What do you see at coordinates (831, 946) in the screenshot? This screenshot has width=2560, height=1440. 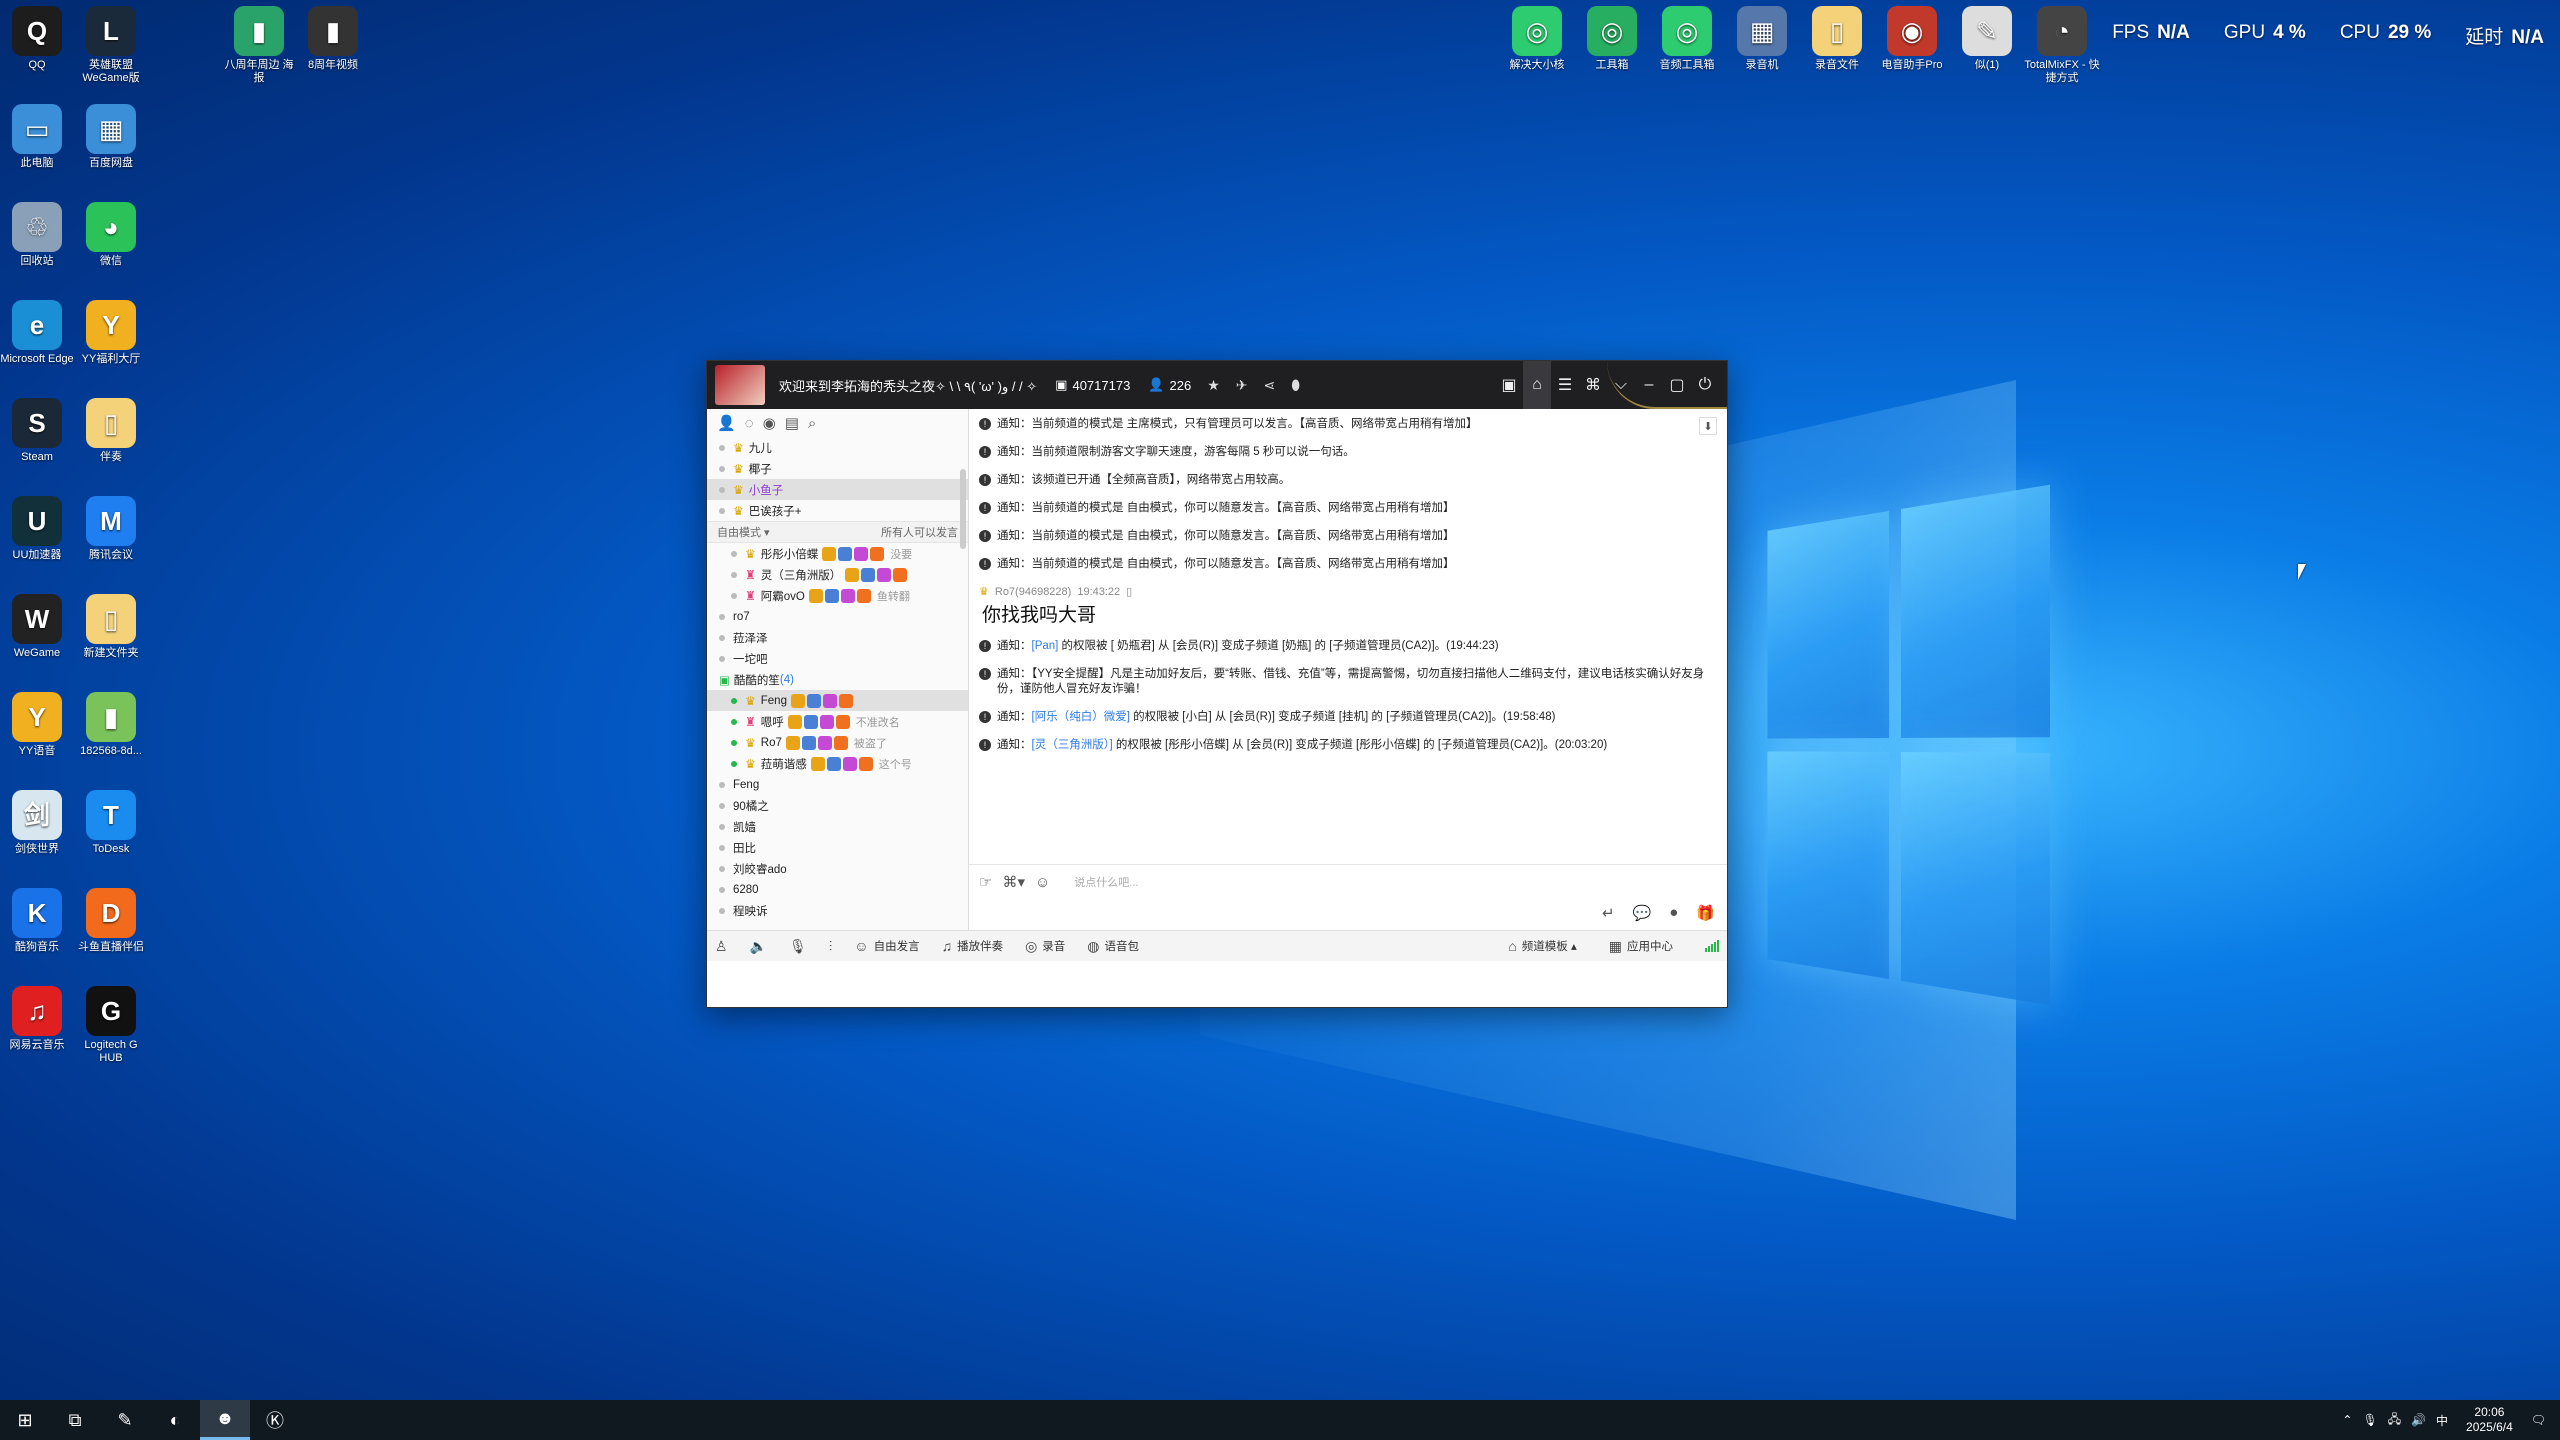 I see `mixer-button: ⫶` at bounding box center [831, 946].